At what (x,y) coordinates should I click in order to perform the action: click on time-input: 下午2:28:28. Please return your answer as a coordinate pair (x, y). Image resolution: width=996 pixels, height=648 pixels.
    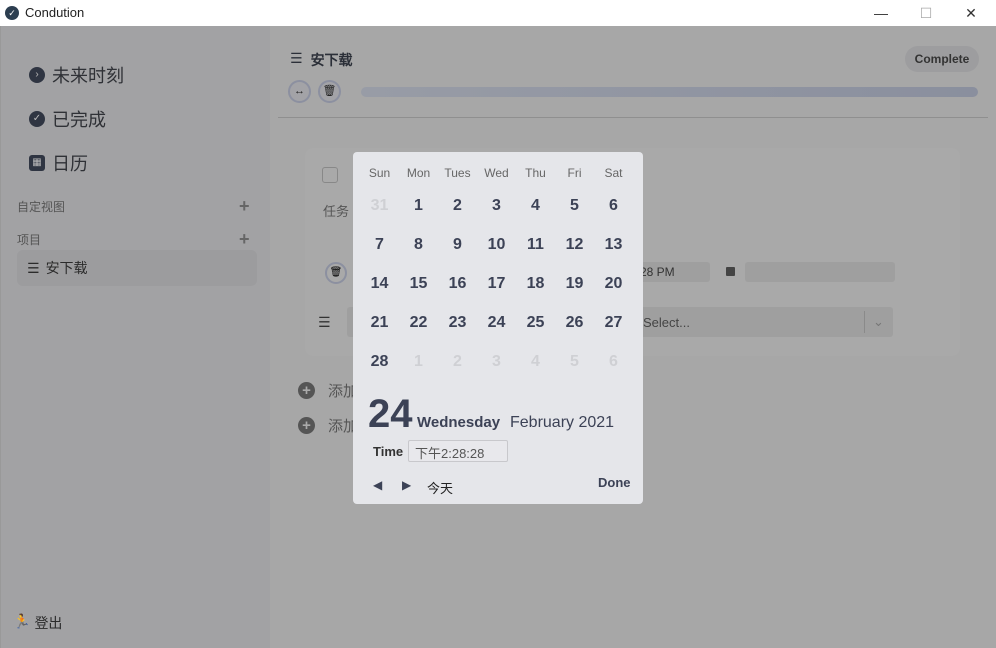
    Looking at the image, I should click on (458, 451).